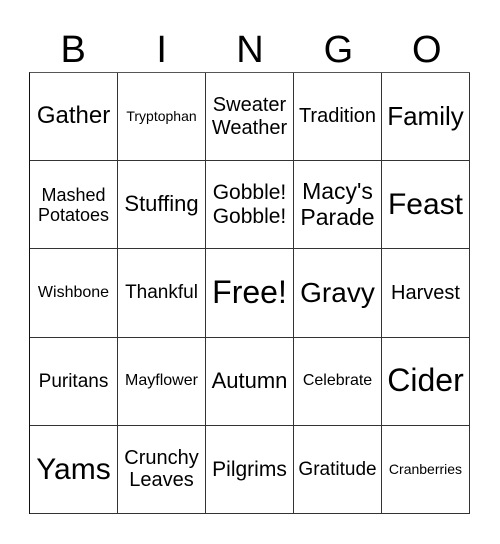 The width and height of the screenshot is (500, 544). I want to click on bingo-cell: Crunchy Leaves, so click(162, 469).